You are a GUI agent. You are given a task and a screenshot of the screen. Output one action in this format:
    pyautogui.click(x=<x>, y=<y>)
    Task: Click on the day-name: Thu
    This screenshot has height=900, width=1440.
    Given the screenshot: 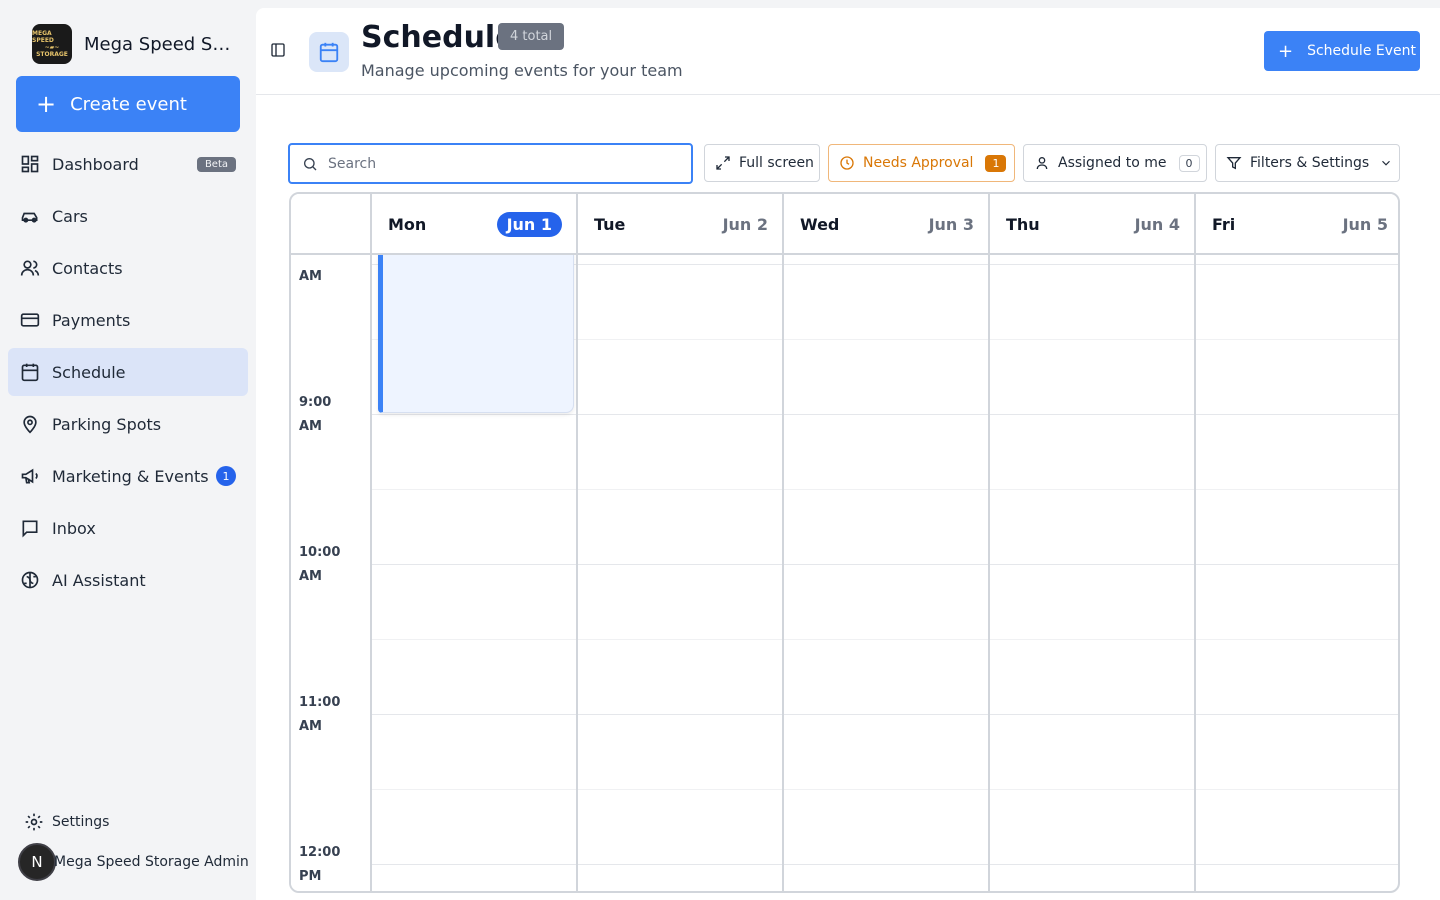 What is the action you would take?
    pyautogui.click(x=1023, y=224)
    